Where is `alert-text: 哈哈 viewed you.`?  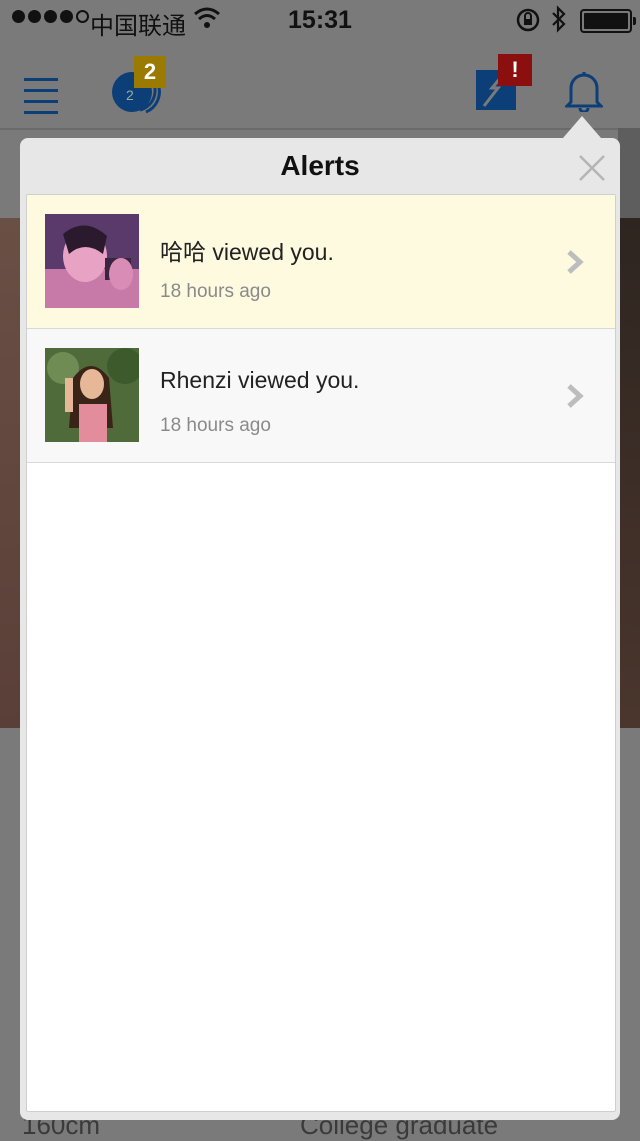
alert-text: 哈哈 viewed you. is located at coordinates (247, 252).